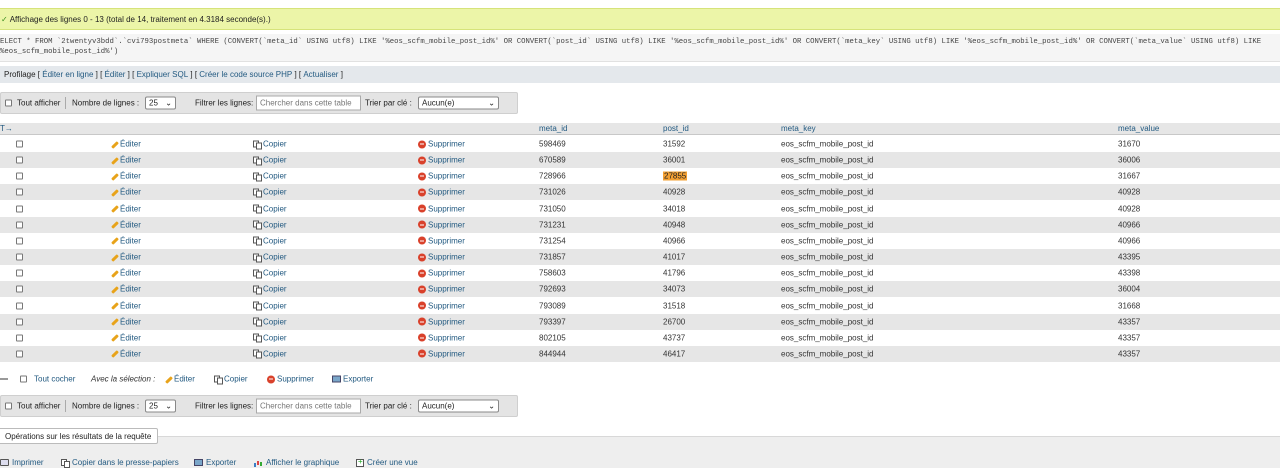 The height and width of the screenshot is (468, 1280). What do you see at coordinates (231, 379) in the screenshot?
I see `bulk-copy-button: Copier` at bounding box center [231, 379].